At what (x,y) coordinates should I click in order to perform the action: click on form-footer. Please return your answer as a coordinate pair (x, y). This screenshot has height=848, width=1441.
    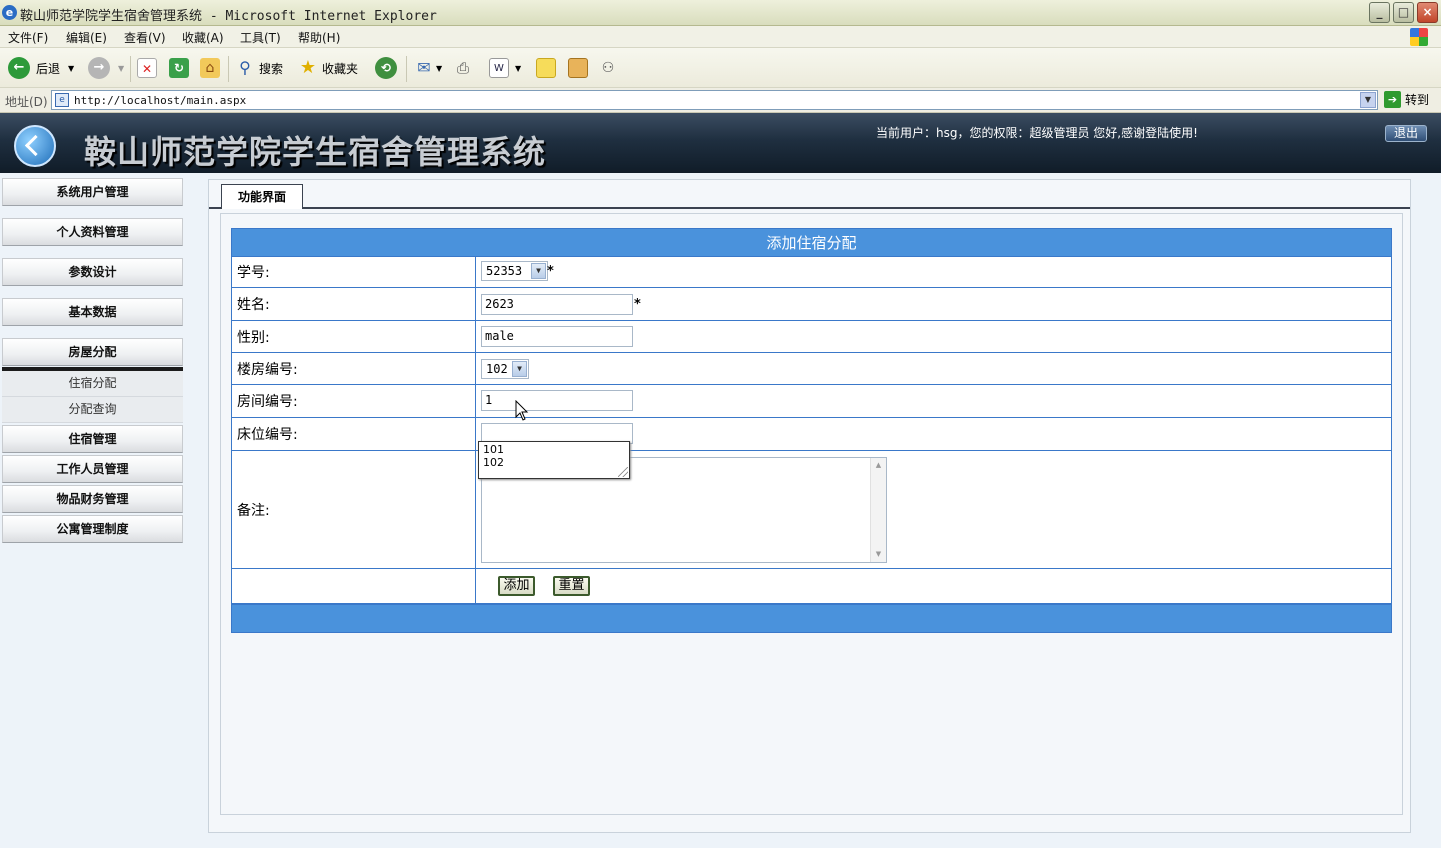
    Looking at the image, I should click on (811, 618).